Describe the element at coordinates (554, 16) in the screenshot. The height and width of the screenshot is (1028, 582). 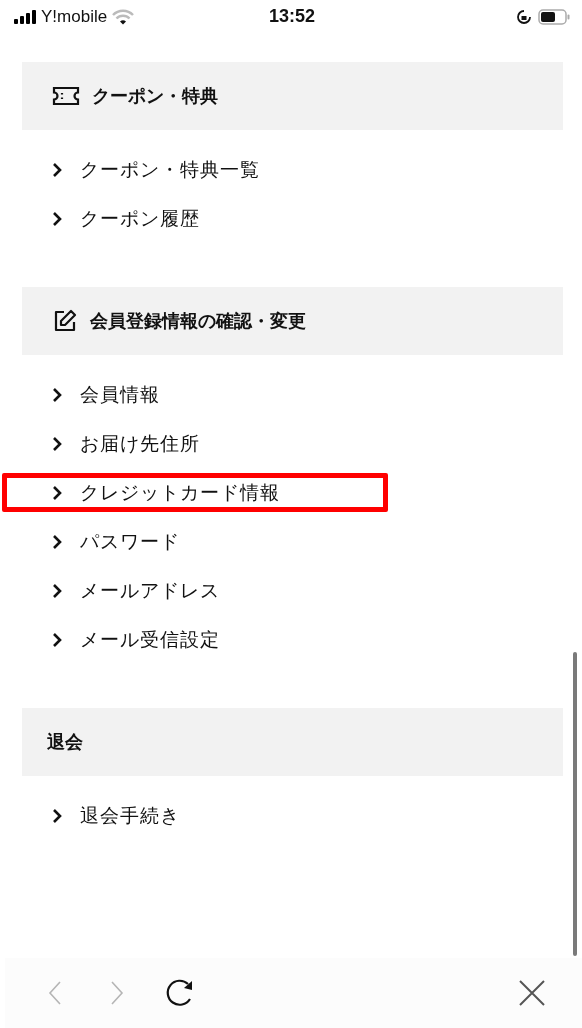
I see `battery-icon` at that location.